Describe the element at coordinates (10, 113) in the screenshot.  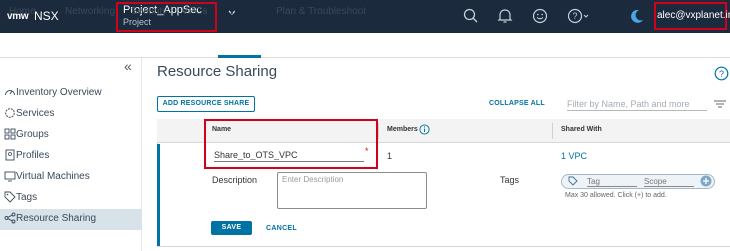
I see `services-icon` at that location.